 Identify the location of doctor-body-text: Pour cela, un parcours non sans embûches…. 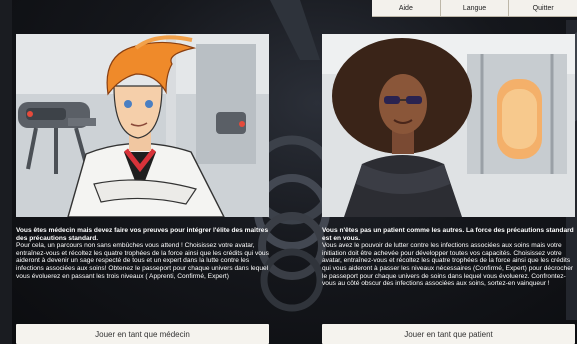
(142, 261).